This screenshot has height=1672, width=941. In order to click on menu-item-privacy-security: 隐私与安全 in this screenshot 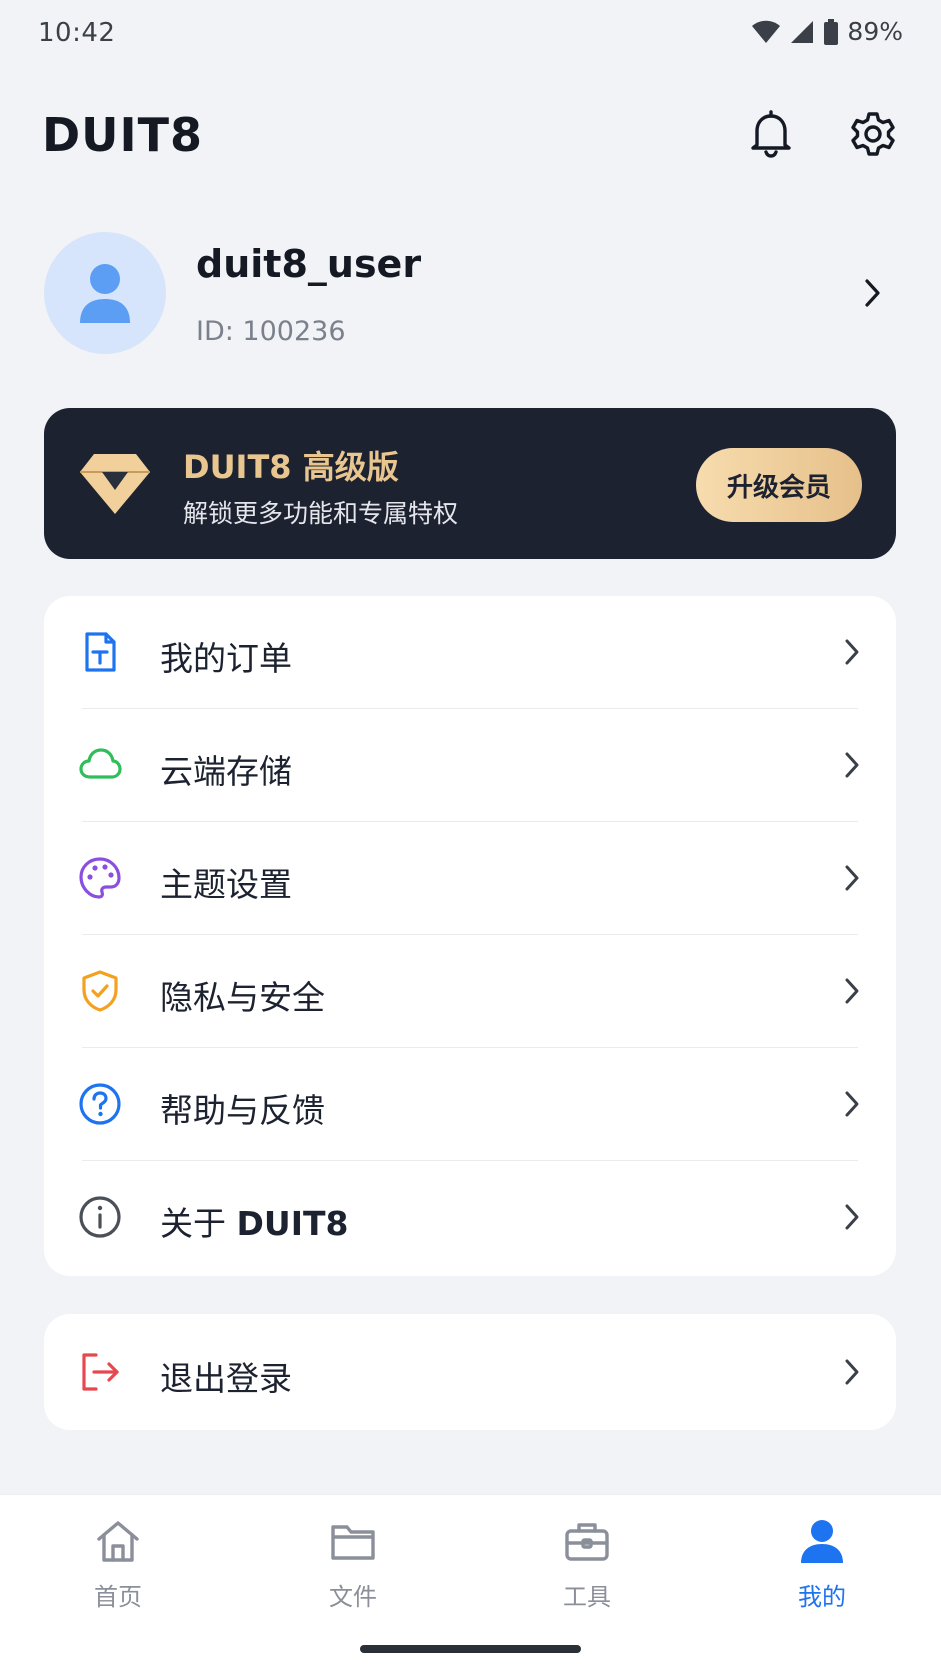, I will do `click(470, 991)`.